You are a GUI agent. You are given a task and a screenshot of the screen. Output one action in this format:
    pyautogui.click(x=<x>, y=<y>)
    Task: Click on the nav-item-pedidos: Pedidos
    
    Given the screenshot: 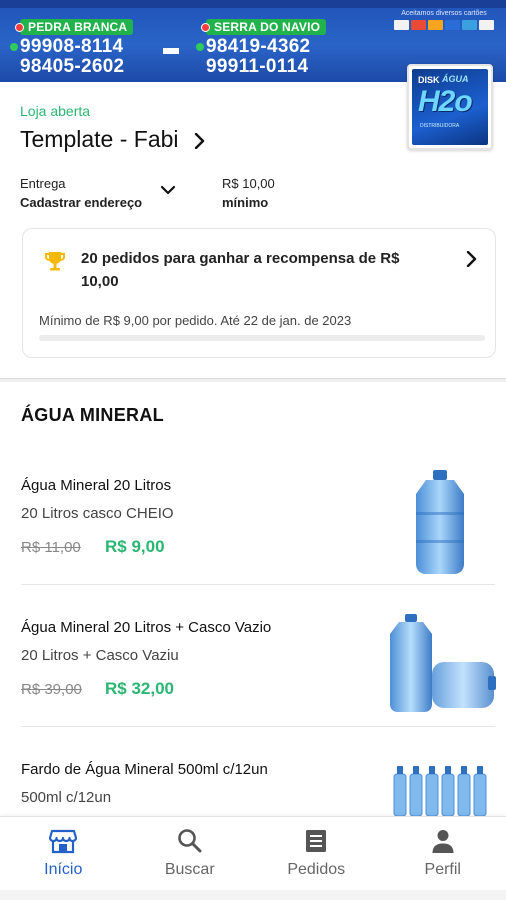 What is the action you would take?
    pyautogui.click(x=316, y=853)
    